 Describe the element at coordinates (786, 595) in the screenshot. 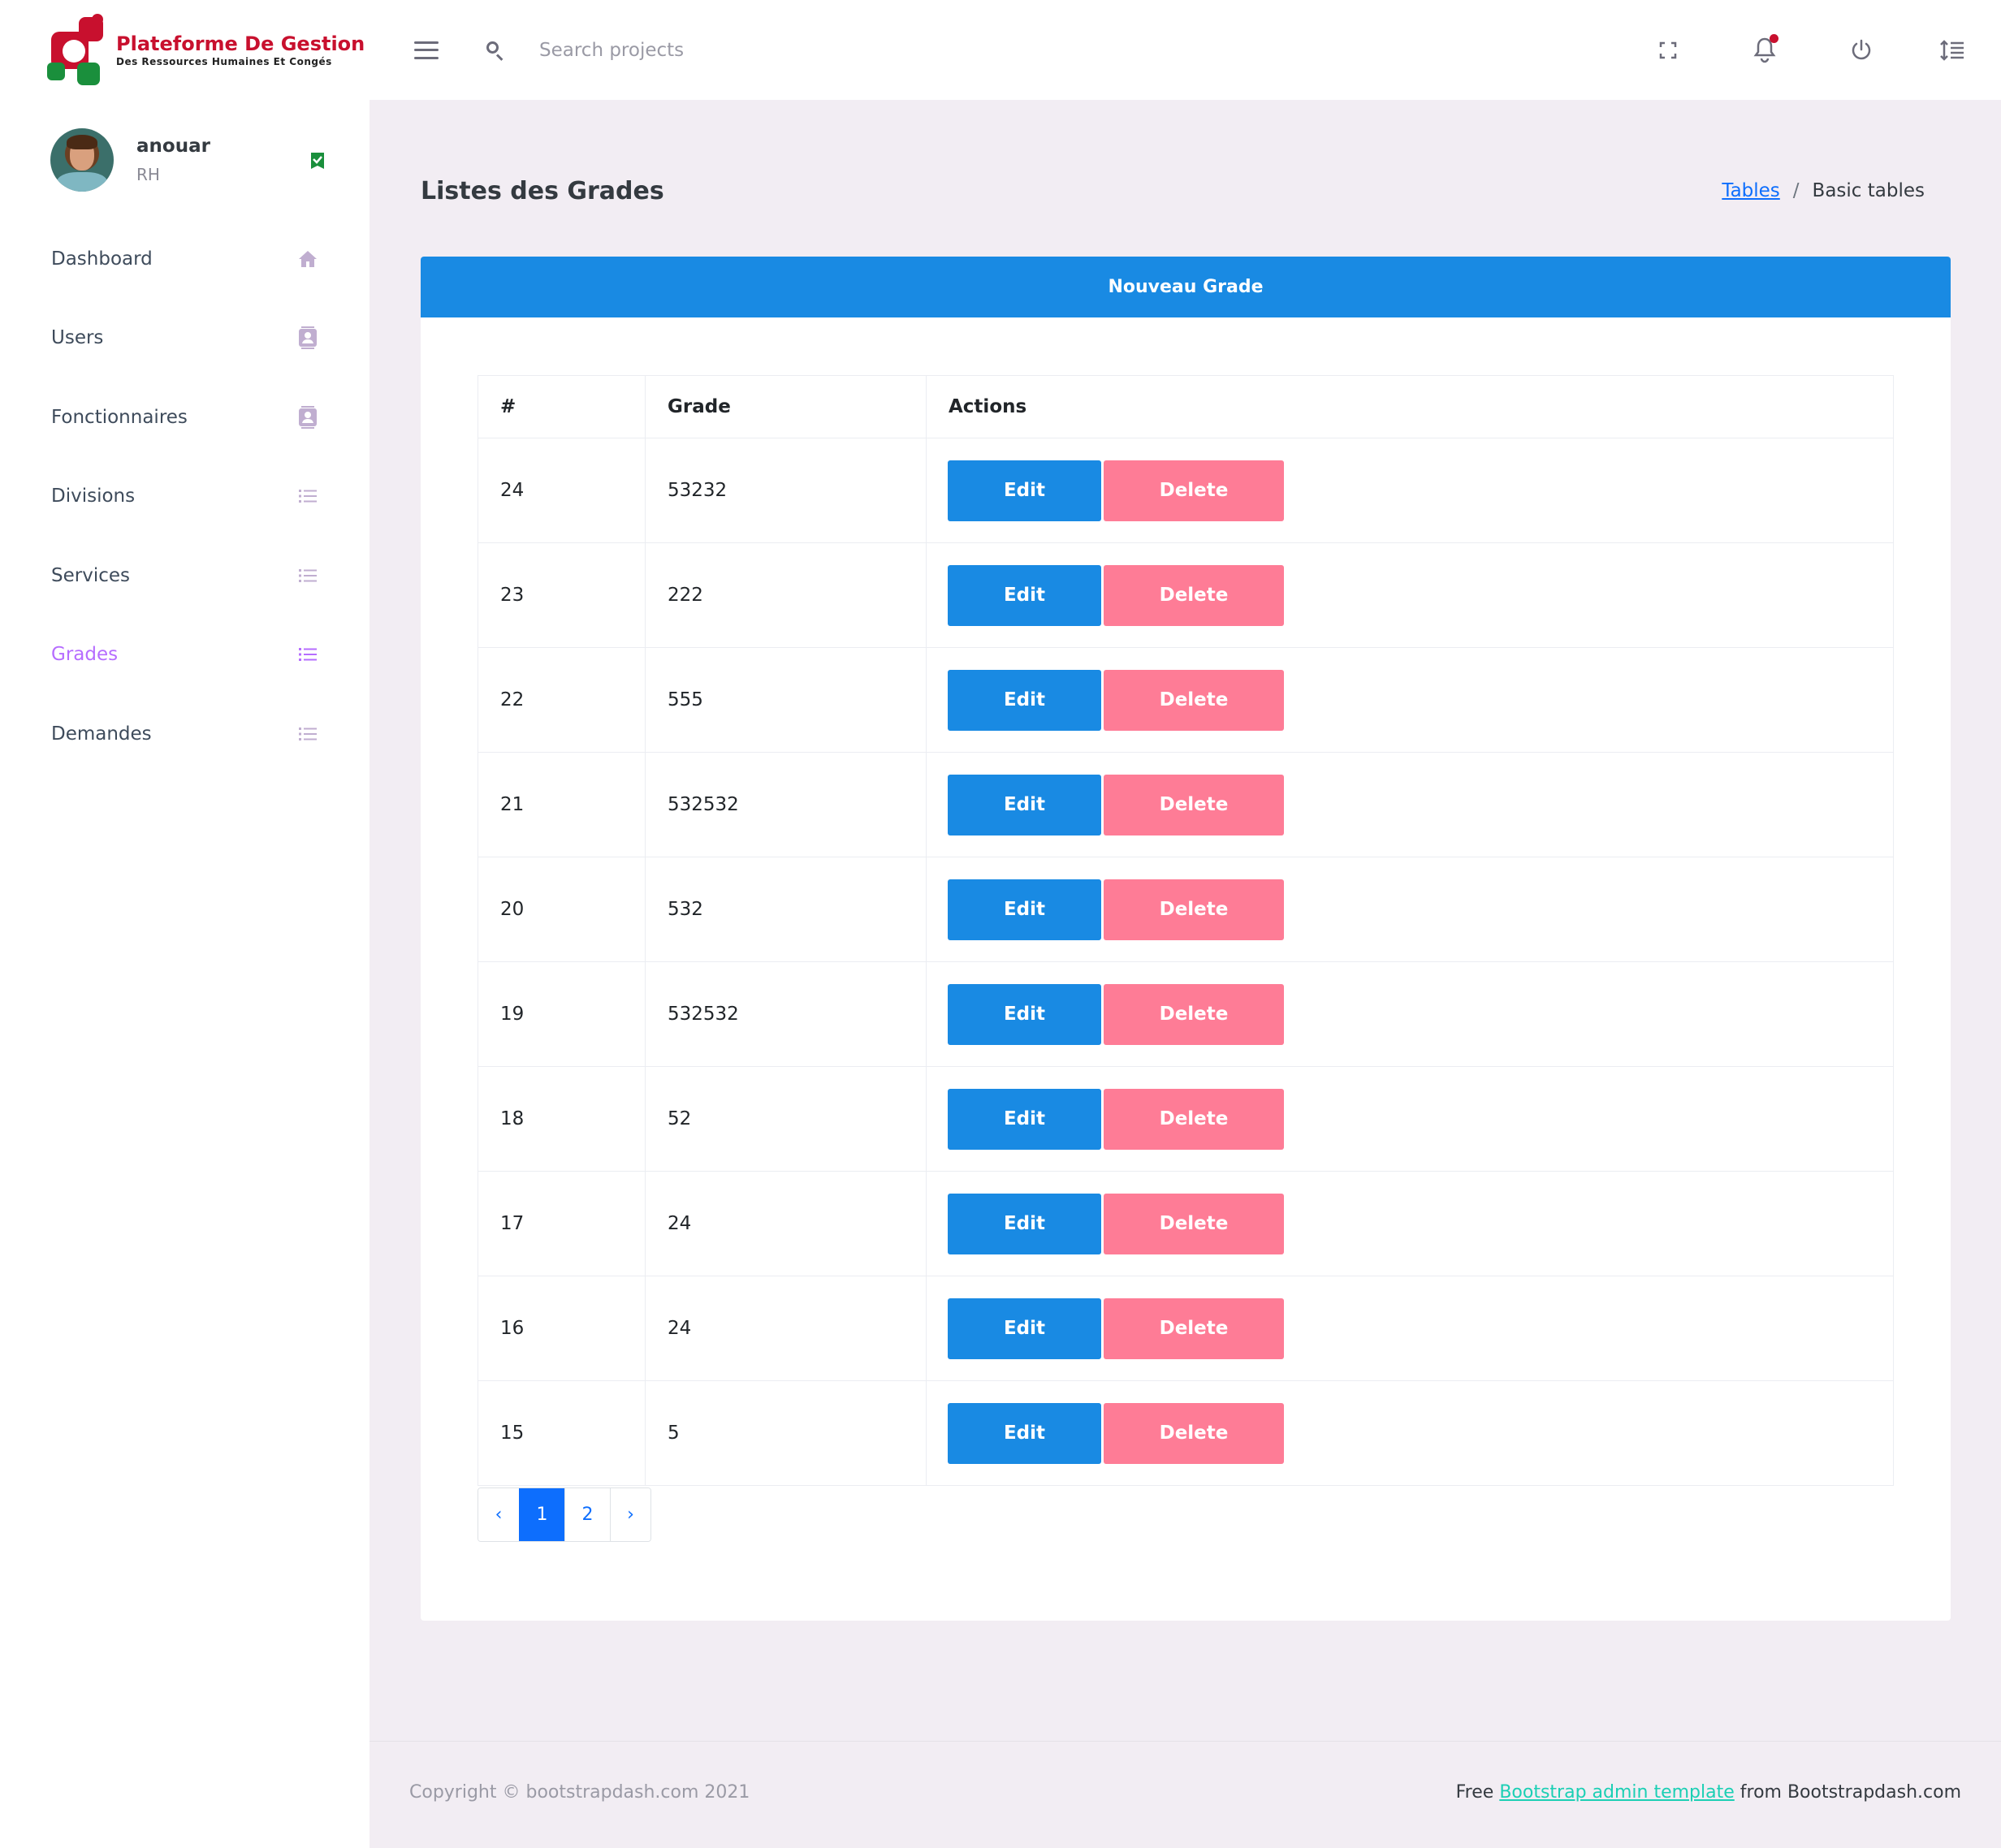

I see `grade-value-cell: 222` at that location.